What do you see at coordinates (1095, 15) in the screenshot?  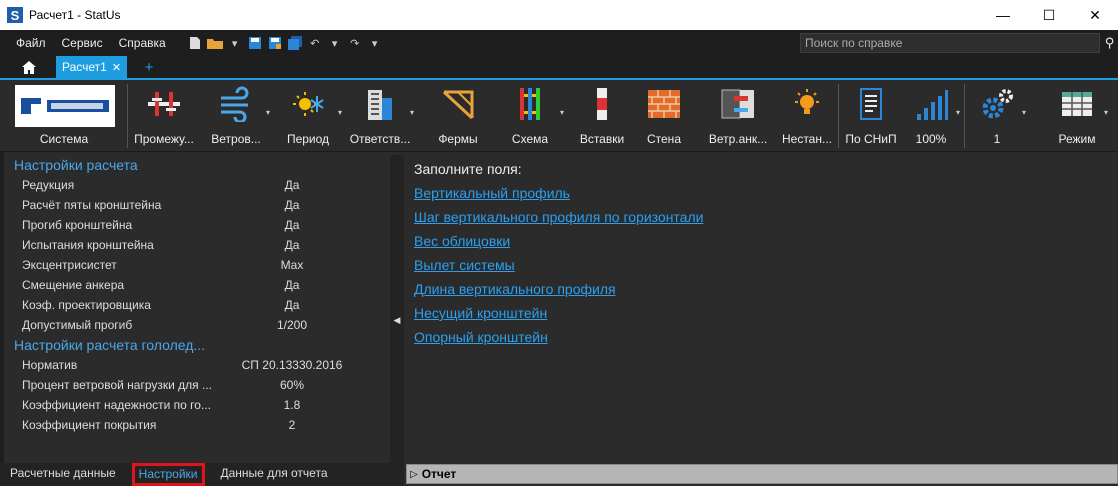 I see `close-button: ✕` at bounding box center [1095, 15].